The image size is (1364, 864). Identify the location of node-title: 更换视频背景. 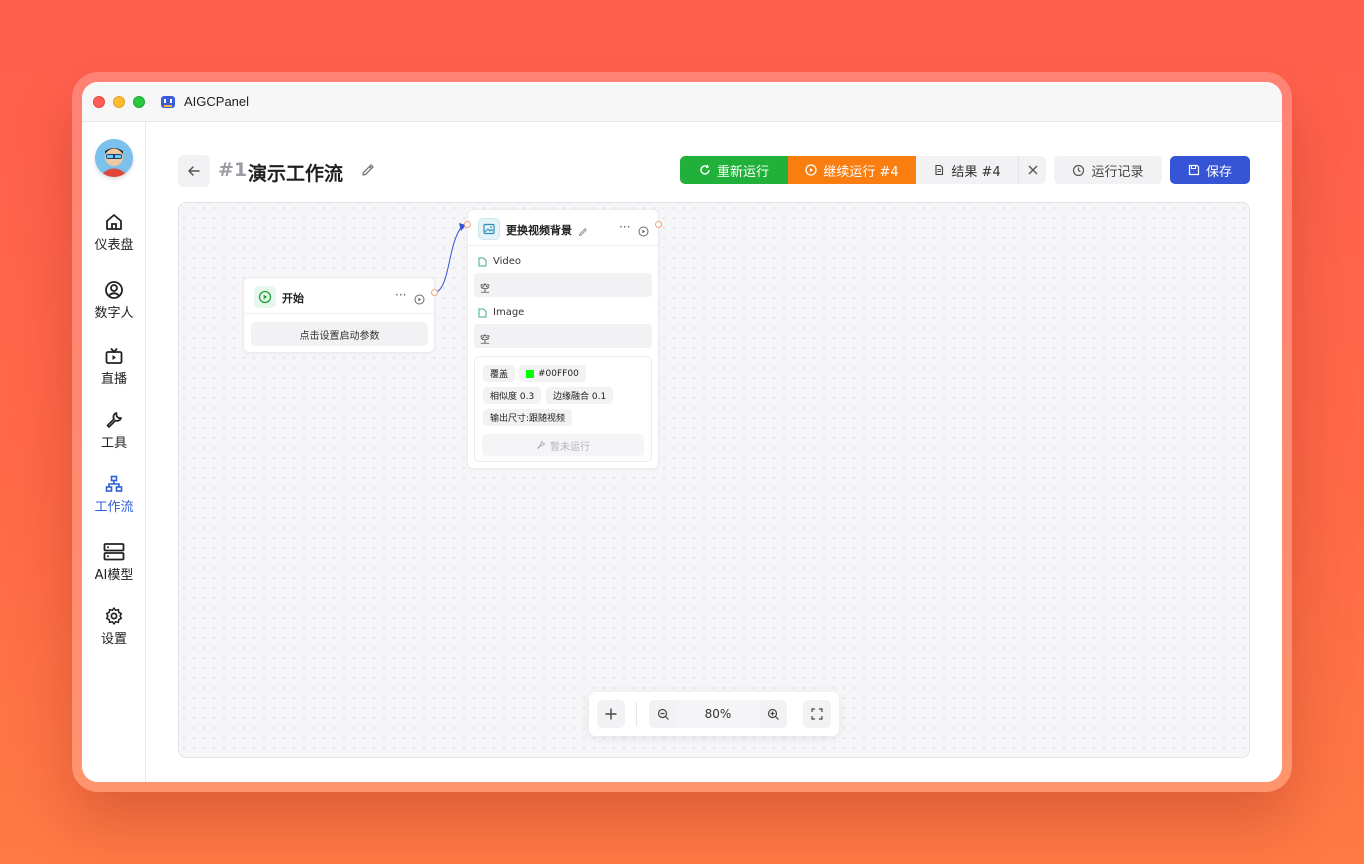
(539, 230).